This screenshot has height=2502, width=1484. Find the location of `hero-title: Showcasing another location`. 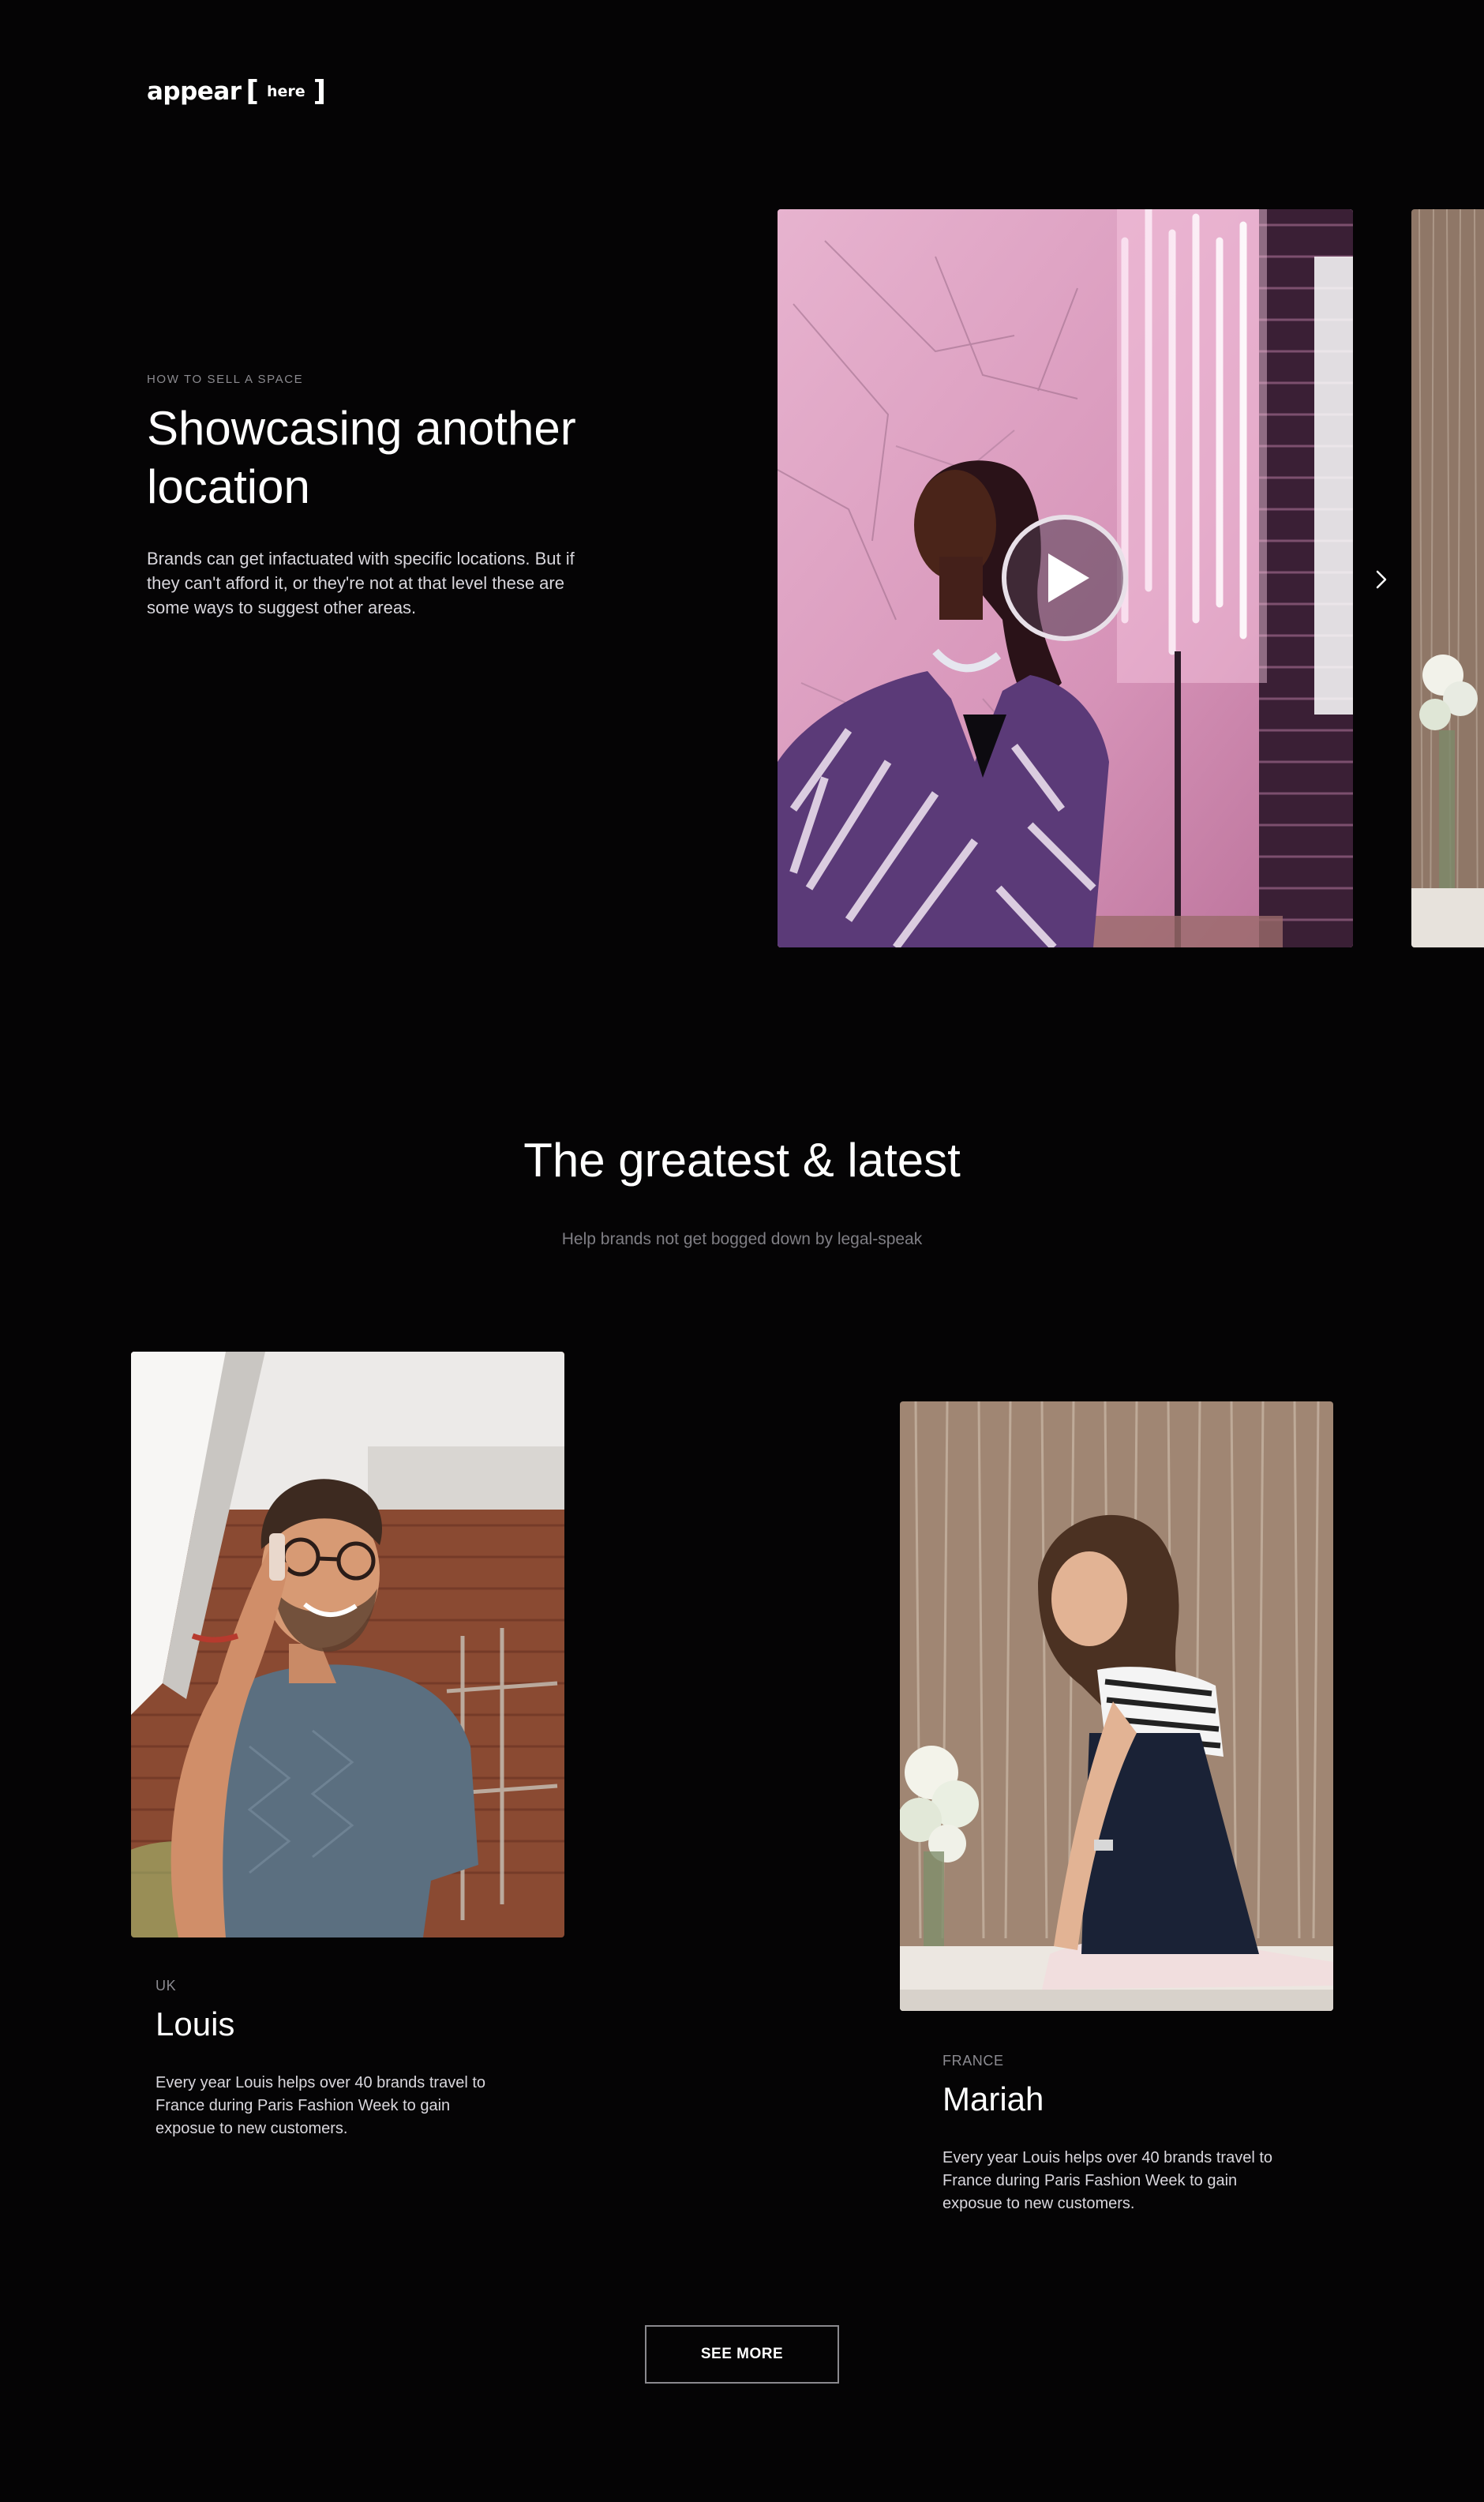

hero-title: Showcasing another location is located at coordinates (362, 457).